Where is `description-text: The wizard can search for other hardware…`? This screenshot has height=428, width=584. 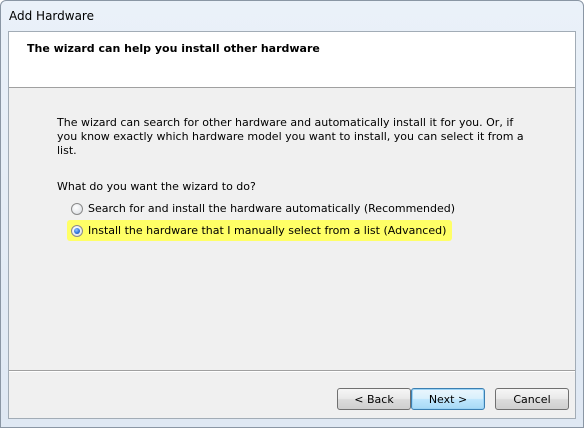
description-text: The wizard can search for other hardware… is located at coordinates (290, 136).